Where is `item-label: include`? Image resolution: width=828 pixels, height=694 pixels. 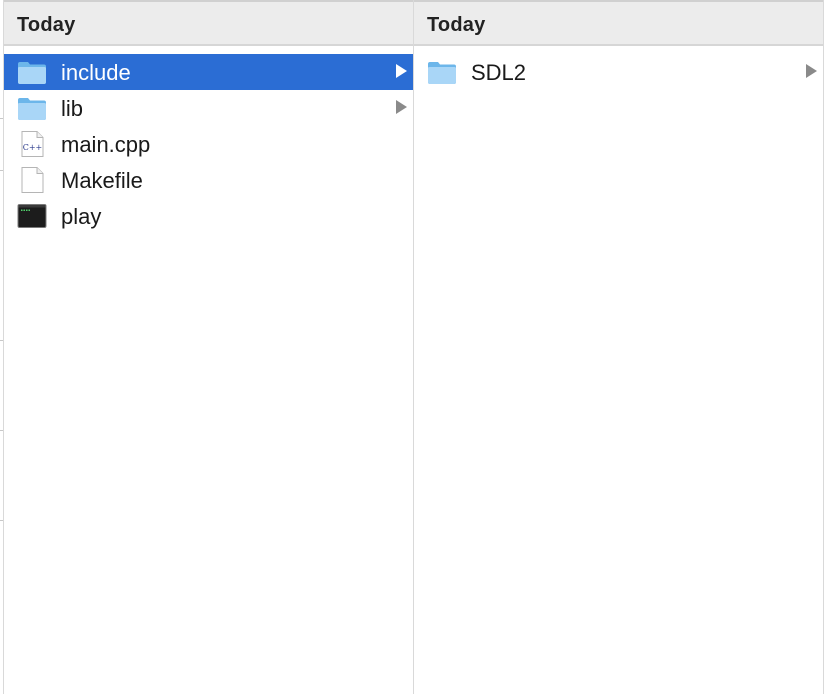
item-label: include is located at coordinates (96, 72).